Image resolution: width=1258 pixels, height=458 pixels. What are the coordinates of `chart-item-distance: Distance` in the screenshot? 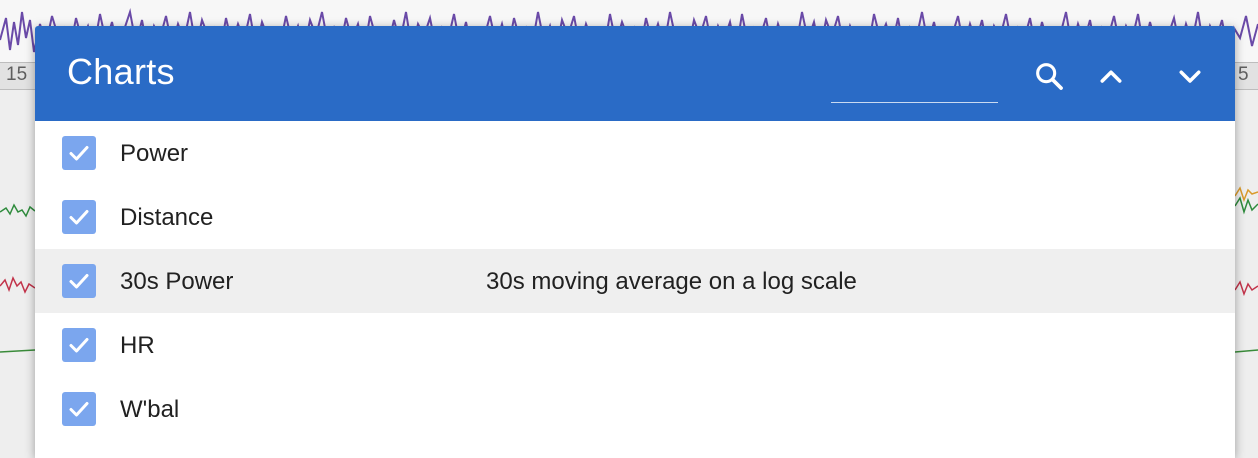 It's located at (635, 217).